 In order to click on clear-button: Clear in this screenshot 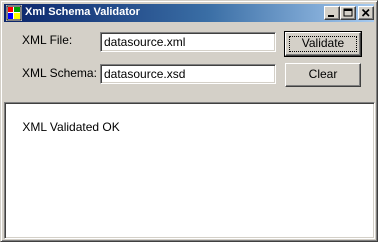, I will do `click(323, 75)`.